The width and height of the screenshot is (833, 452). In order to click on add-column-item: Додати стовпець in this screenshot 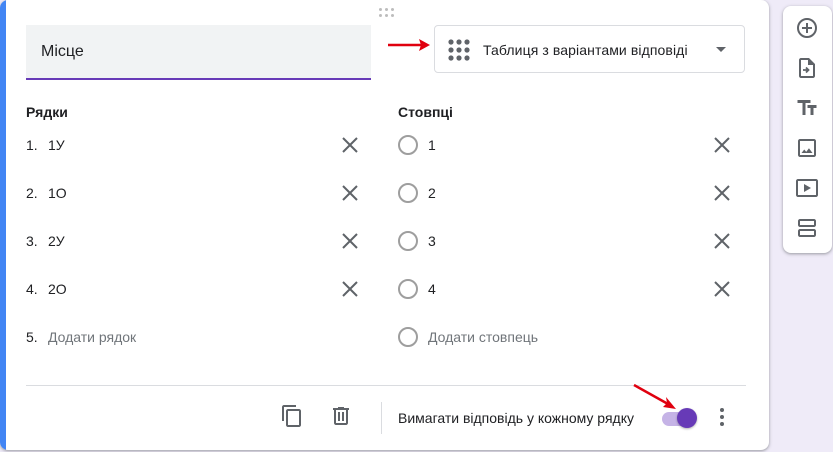, I will do `click(548, 338)`.